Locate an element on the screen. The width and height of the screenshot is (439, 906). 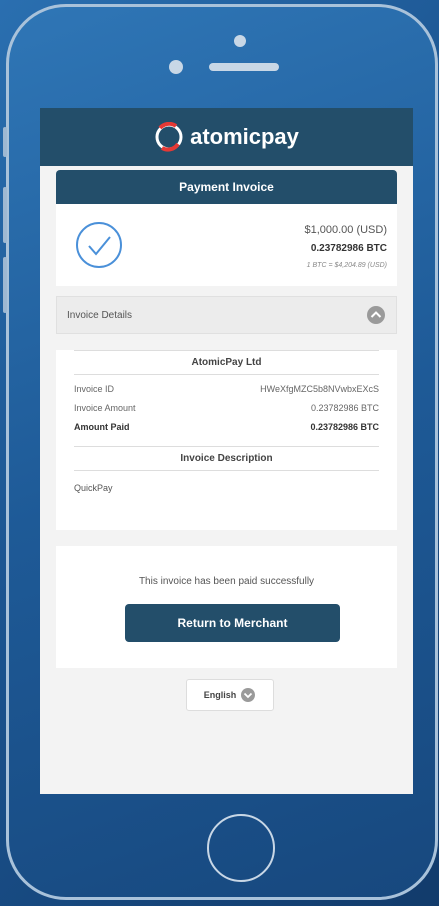
chevron-up-icon is located at coordinates (376, 315).